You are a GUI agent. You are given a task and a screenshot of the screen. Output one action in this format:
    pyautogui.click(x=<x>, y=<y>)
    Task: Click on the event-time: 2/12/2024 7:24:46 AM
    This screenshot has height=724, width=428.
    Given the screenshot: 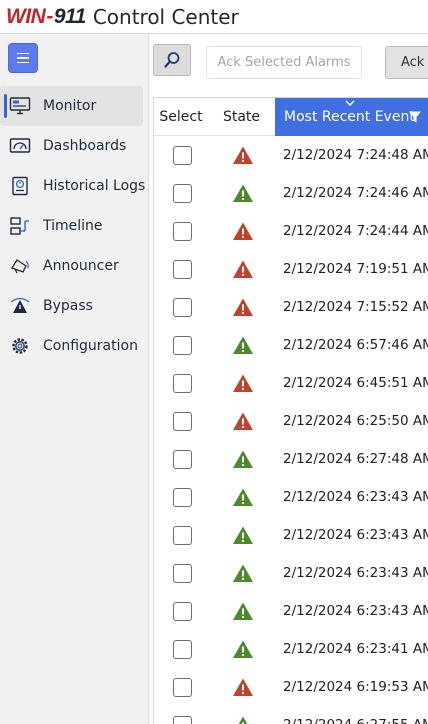 What is the action you would take?
    pyautogui.click(x=355, y=193)
    